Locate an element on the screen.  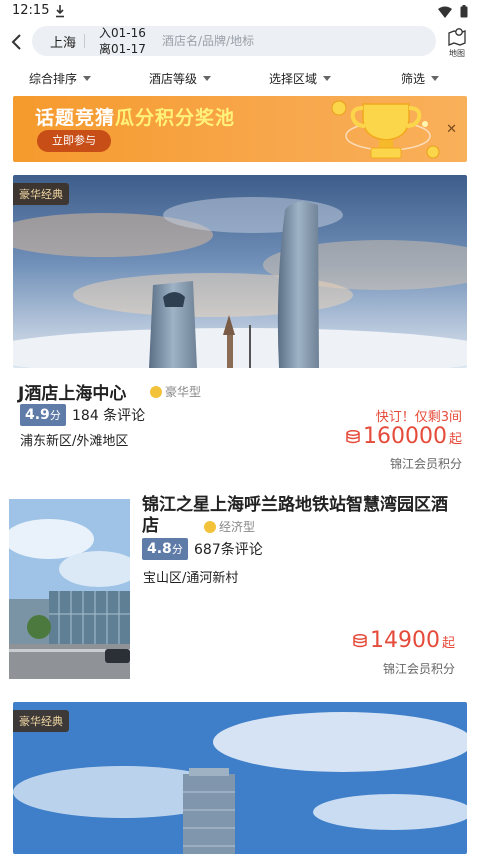
hotel-name: 锦江之星上海呼兰路地铁站智慧湾园区酒店 is located at coordinates (302, 516).